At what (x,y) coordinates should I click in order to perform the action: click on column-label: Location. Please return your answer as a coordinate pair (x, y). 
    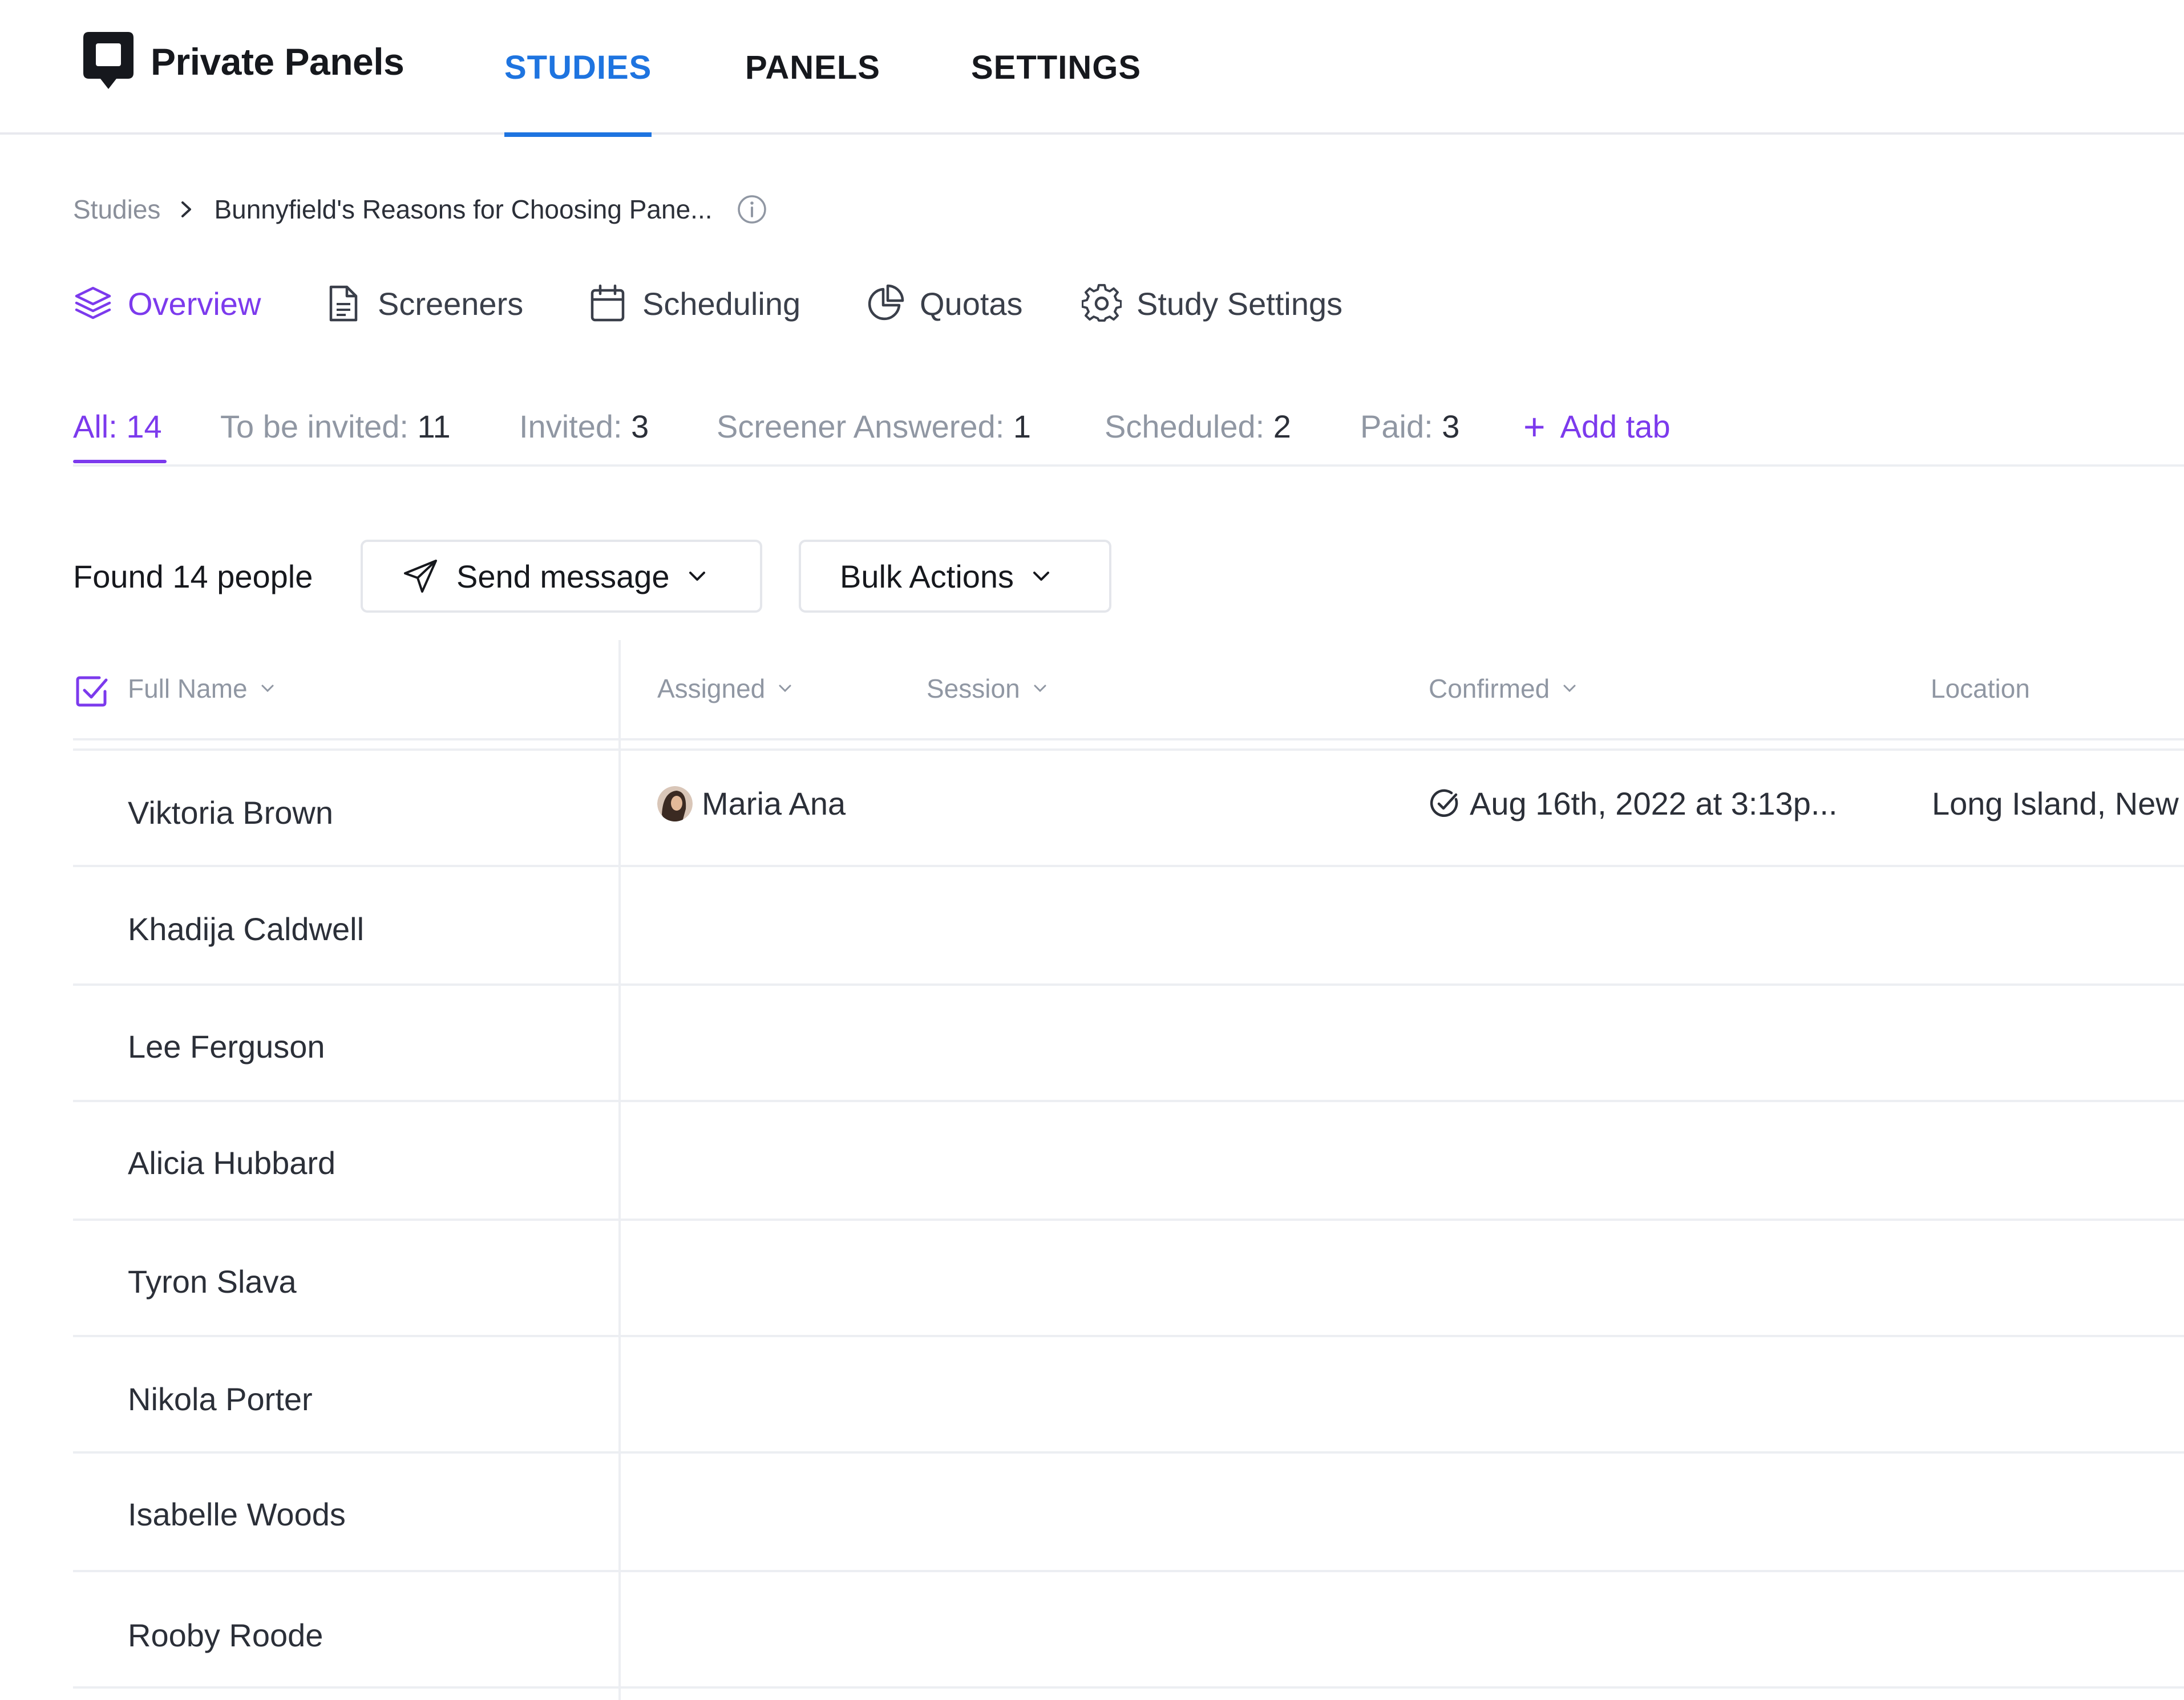
    Looking at the image, I should click on (1980, 688).